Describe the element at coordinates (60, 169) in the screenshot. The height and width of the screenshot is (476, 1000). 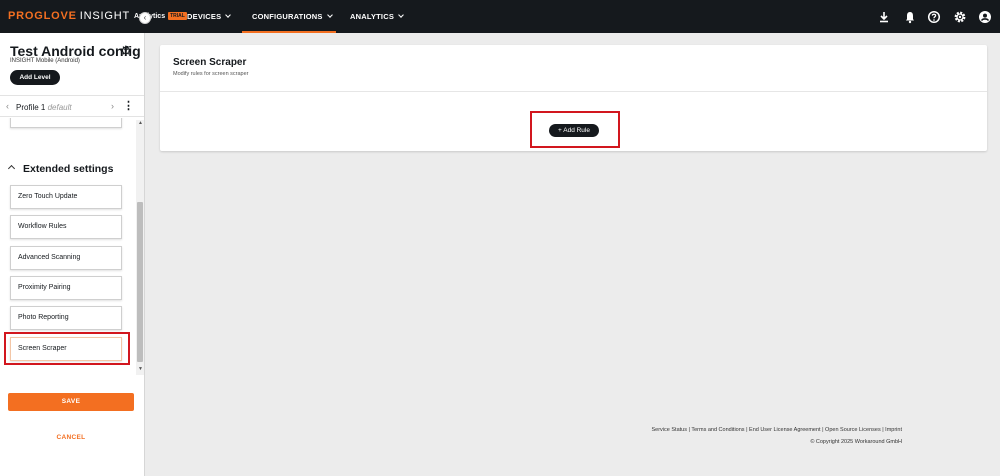
I see `section-header-extended-settings: Extended settings` at that location.